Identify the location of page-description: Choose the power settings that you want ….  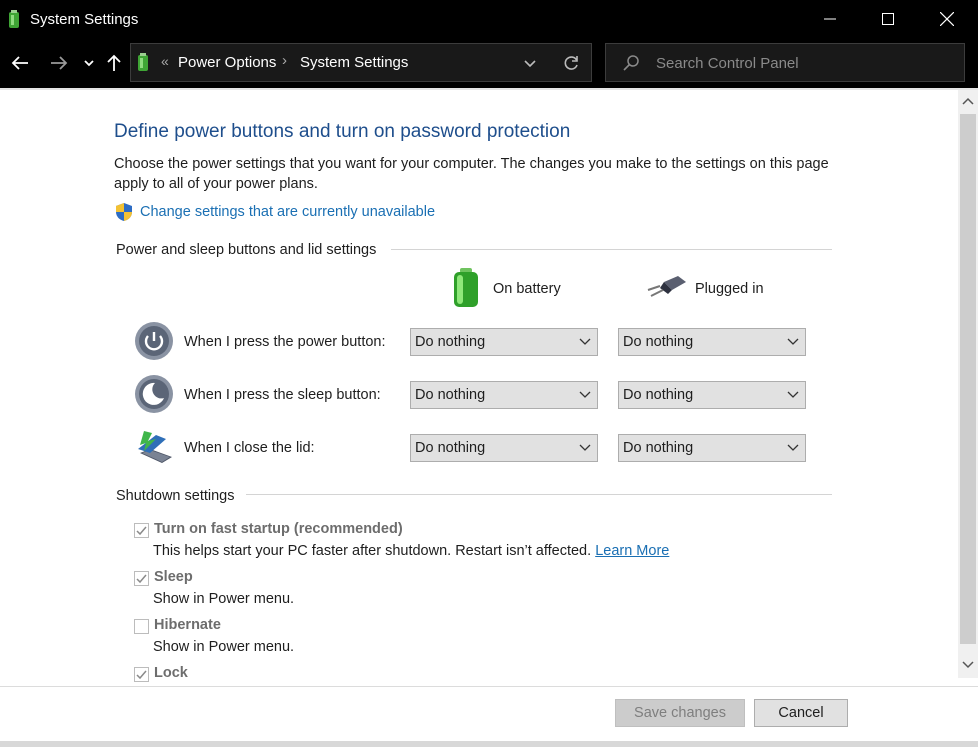
(471, 174).